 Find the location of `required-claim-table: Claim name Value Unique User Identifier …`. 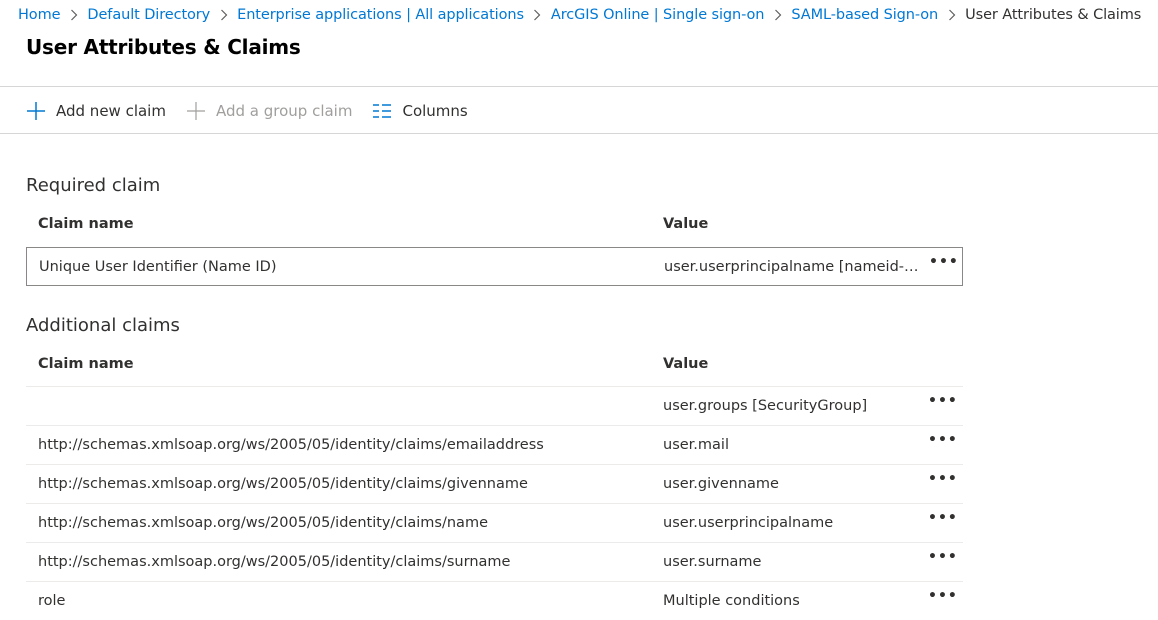

required-claim-table: Claim name Value Unique User Identifier … is located at coordinates (494, 246).